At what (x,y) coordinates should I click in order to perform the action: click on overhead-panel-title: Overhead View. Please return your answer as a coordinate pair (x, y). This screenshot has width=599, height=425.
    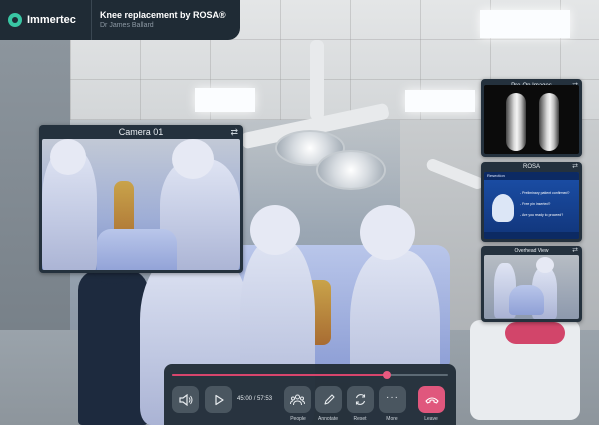
    Looking at the image, I should click on (531, 250).